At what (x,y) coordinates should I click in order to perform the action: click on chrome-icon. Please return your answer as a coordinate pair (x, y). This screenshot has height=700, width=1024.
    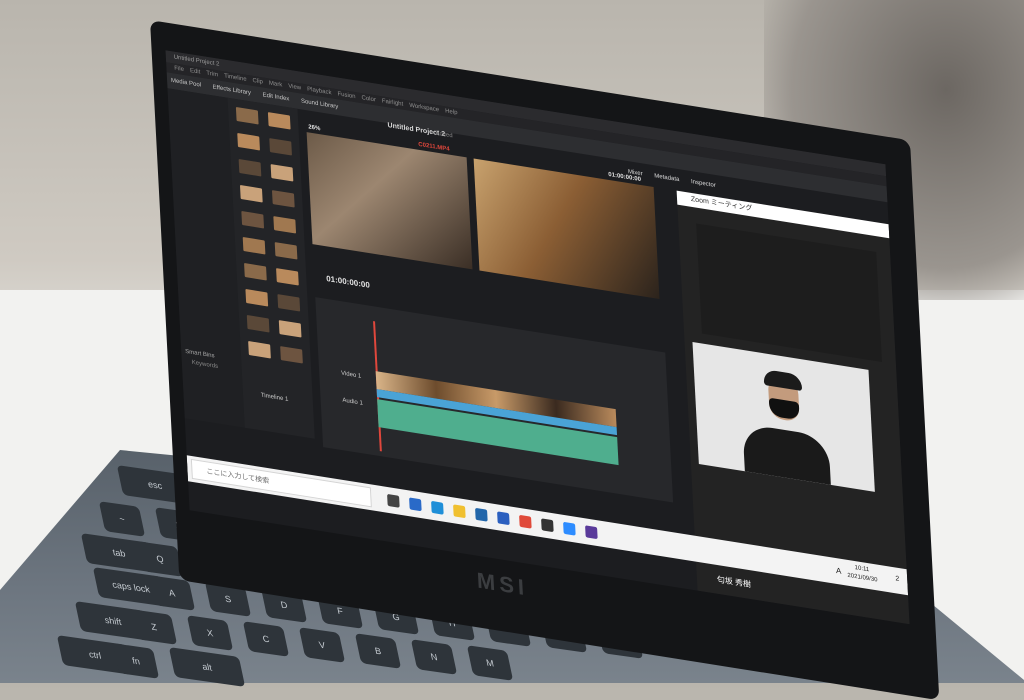
    Looking at the image, I should click on (525, 521).